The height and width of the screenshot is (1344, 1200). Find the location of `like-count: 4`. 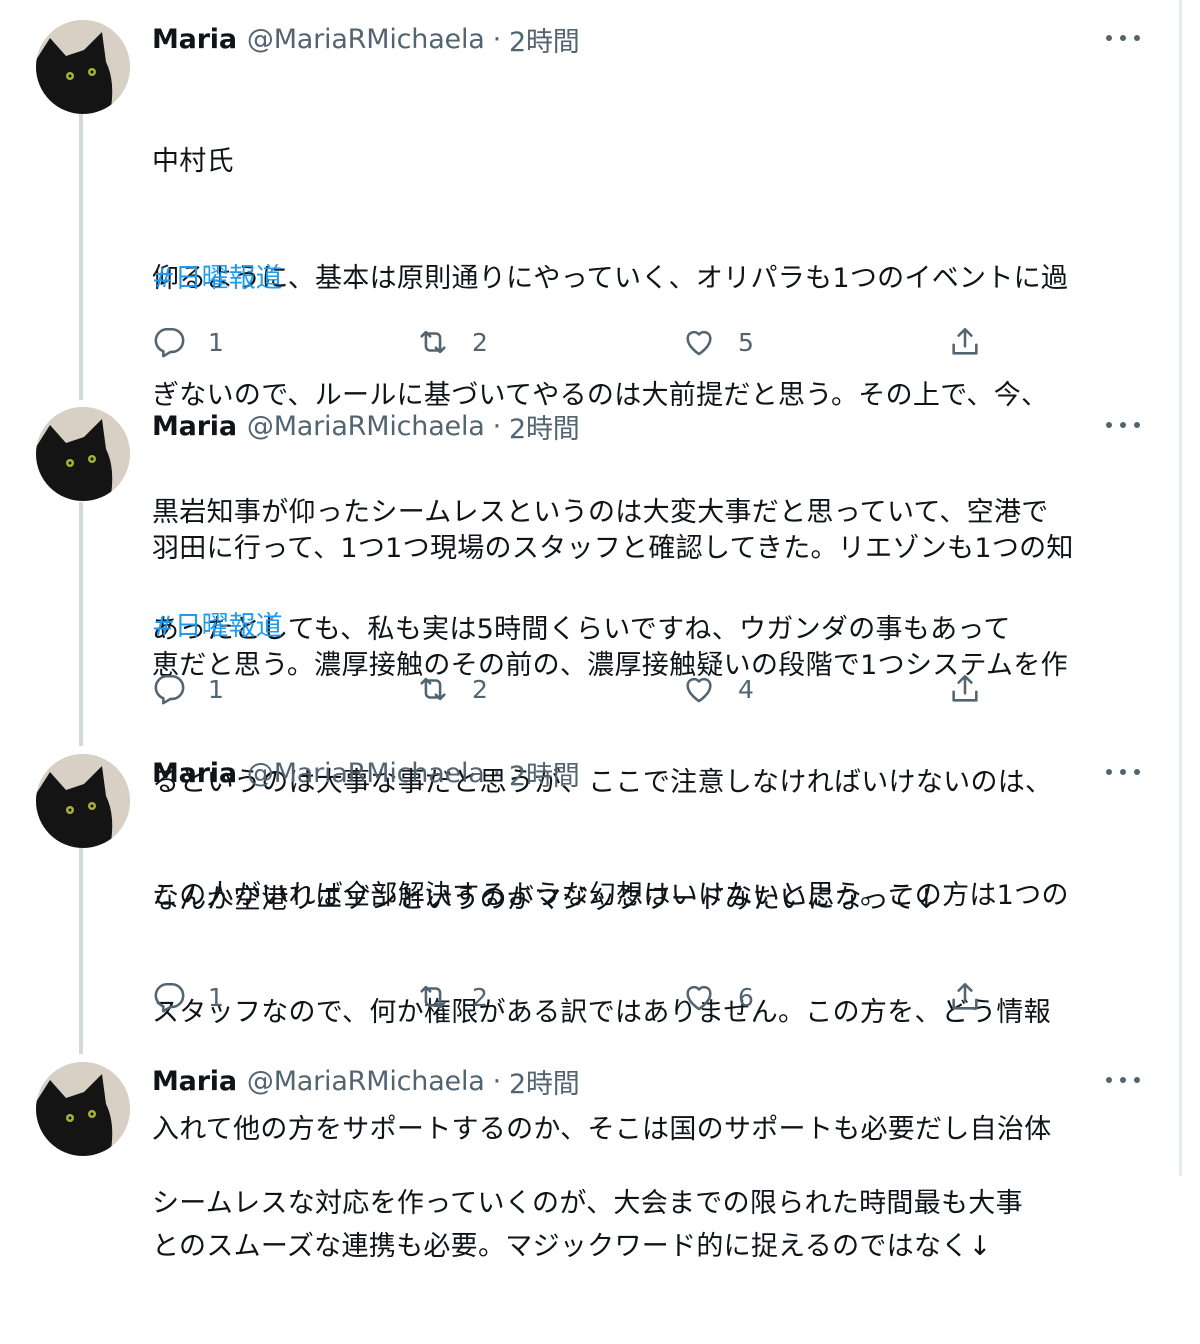

like-count: 4 is located at coordinates (746, 689).